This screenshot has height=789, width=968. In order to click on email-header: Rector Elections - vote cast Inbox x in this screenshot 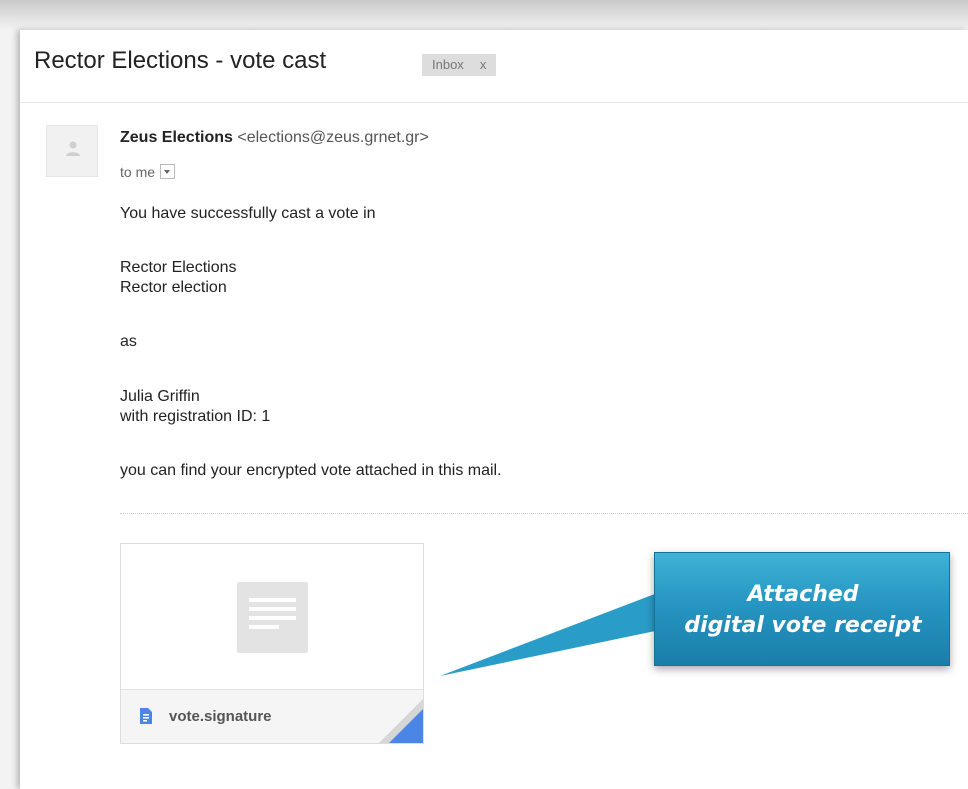, I will do `click(494, 66)`.